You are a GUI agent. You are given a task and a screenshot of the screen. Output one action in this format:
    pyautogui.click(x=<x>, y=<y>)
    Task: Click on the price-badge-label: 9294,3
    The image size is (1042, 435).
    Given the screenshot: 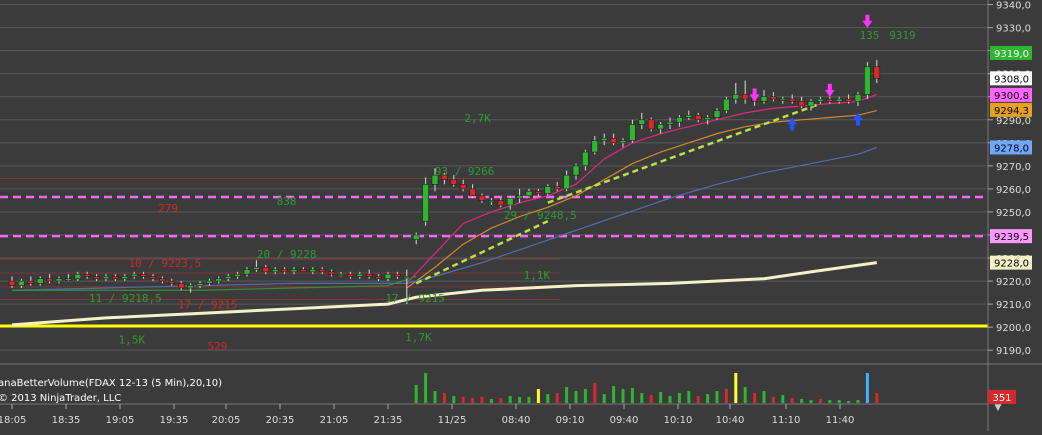 What is the action you would take?
    pyautogui.click(x=1011, y=111)
    